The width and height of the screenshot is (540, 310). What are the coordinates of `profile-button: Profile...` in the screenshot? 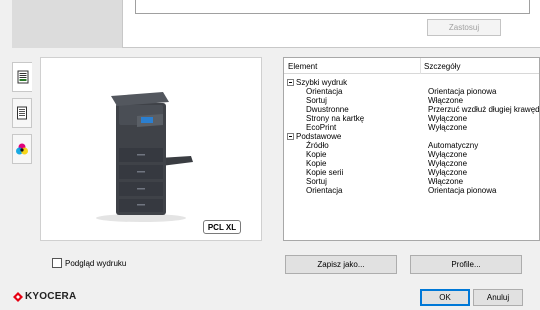 It's located at (466, 264).